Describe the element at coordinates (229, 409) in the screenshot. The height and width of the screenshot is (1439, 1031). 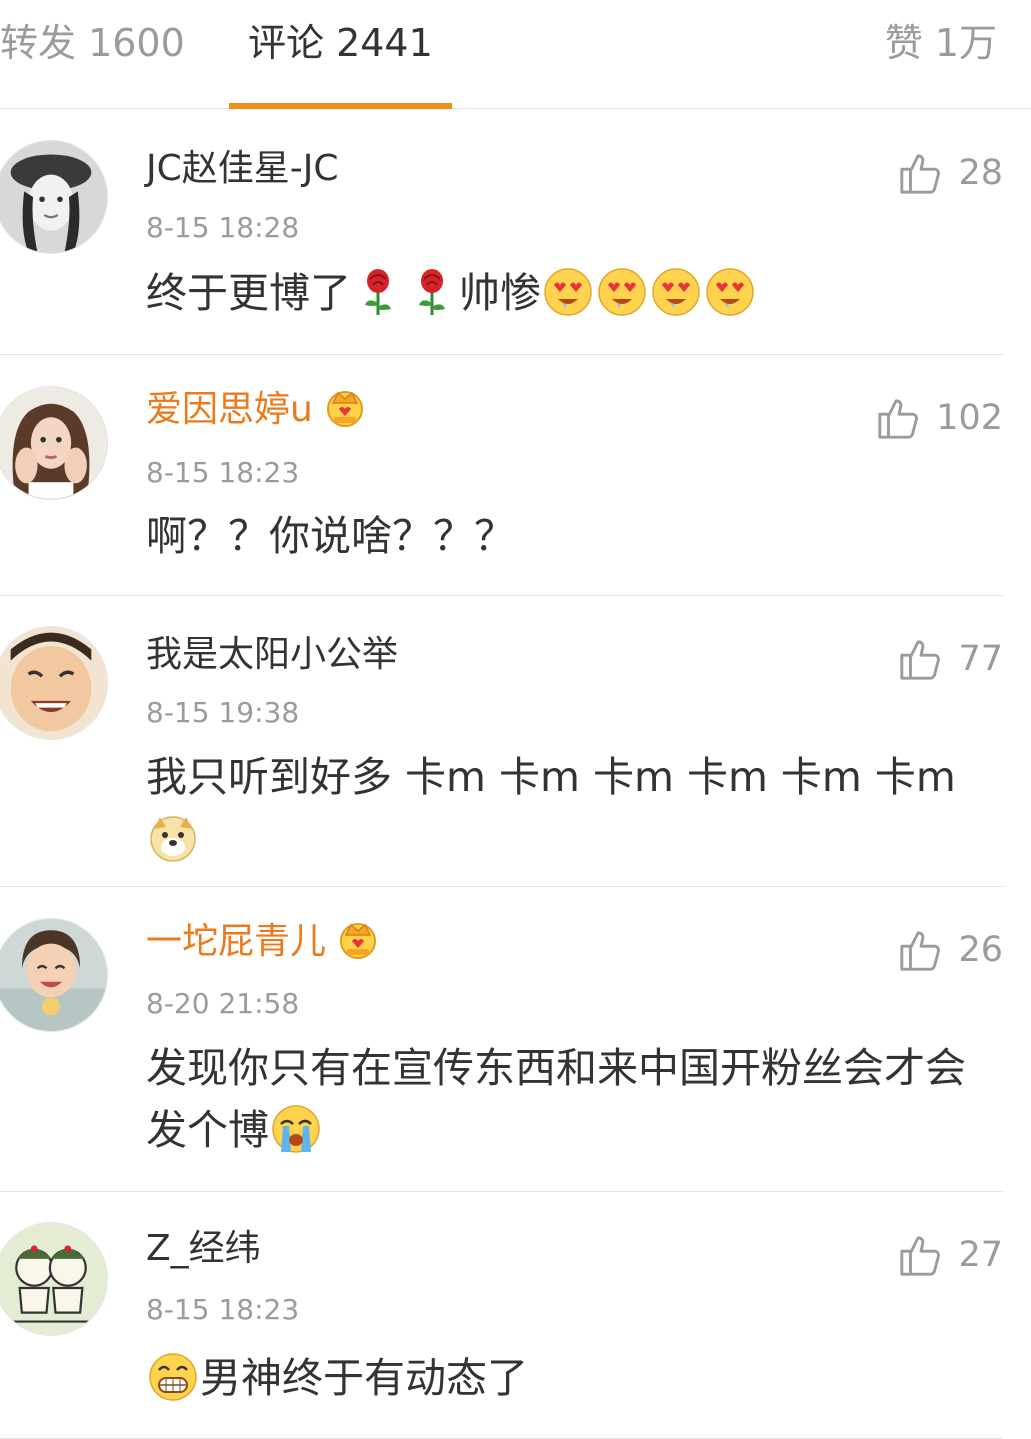
I see `username-text: 爱因思婷u` at that location.